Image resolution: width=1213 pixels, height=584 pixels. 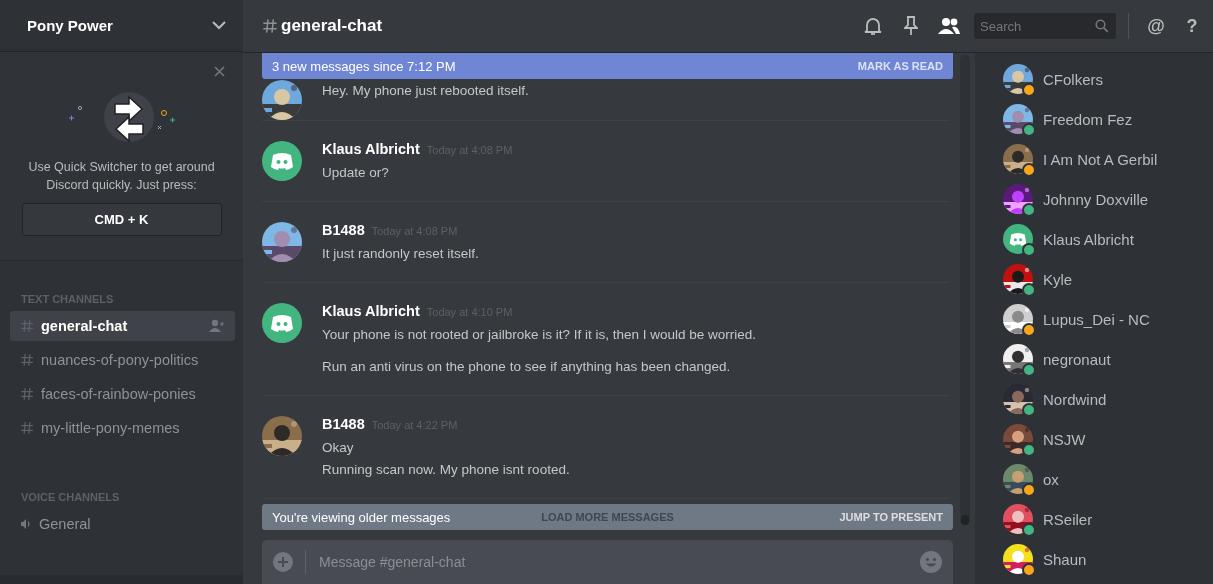 I want to click on channel-name: my-little-pony-memes, so click(x=110, y=428).